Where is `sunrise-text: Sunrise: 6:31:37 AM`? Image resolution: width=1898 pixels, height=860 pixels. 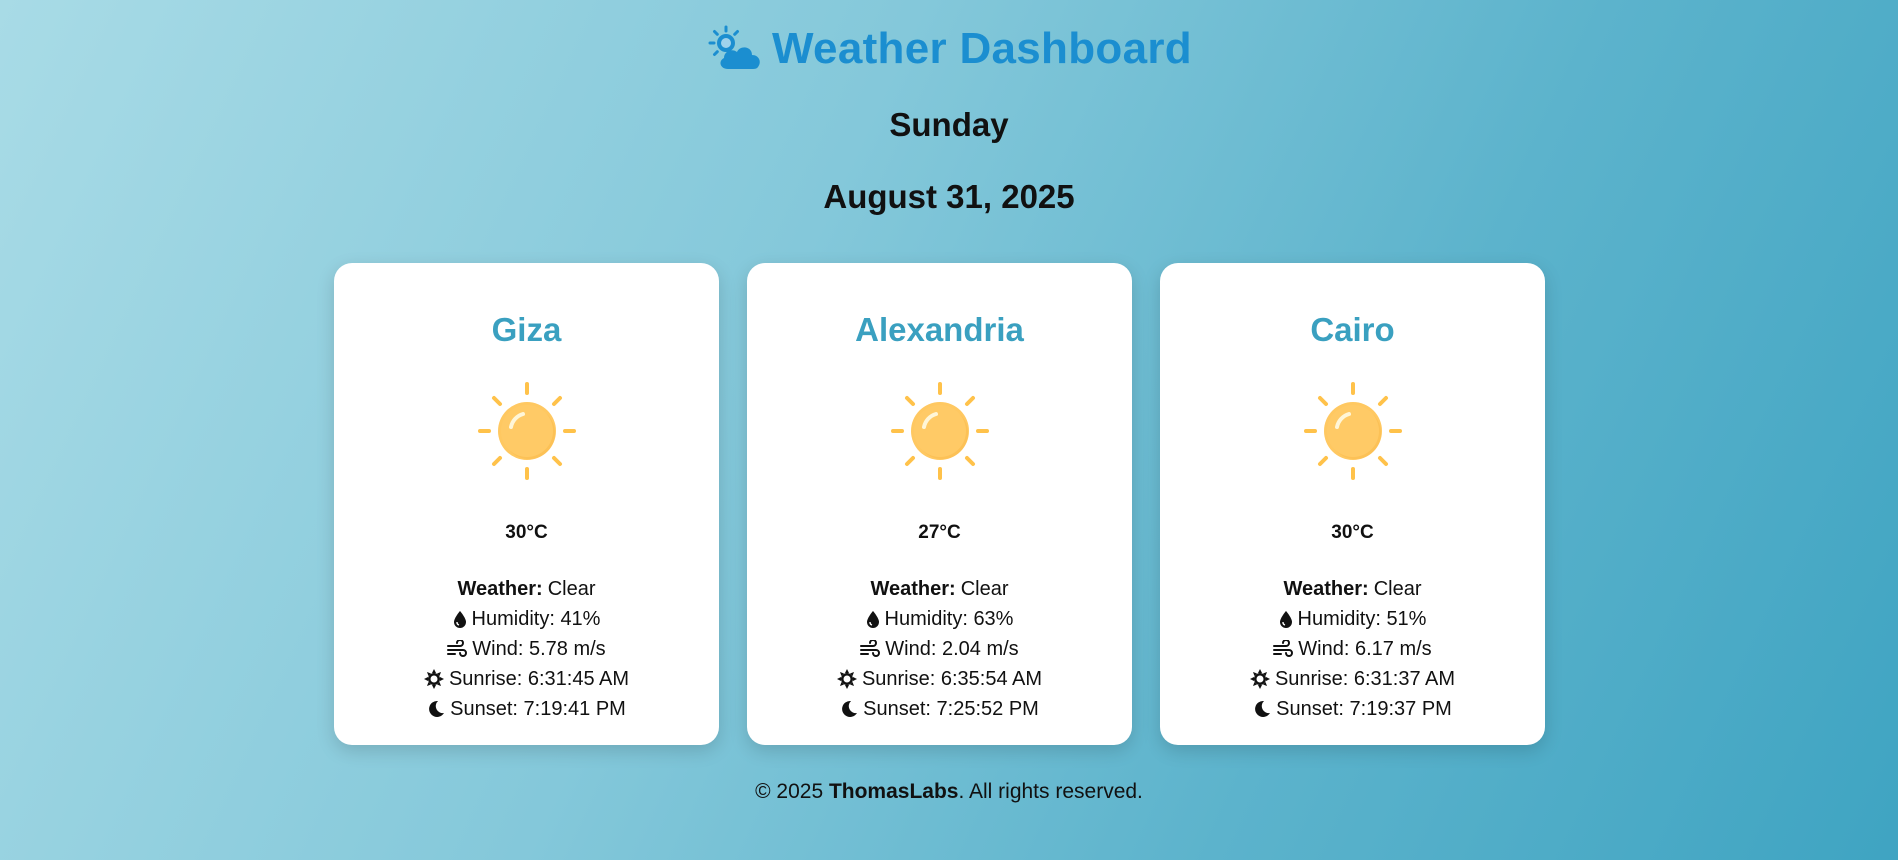 sunrise-text: Sunrise: 6:31:37 AM is located at coordinates (1365, 679).